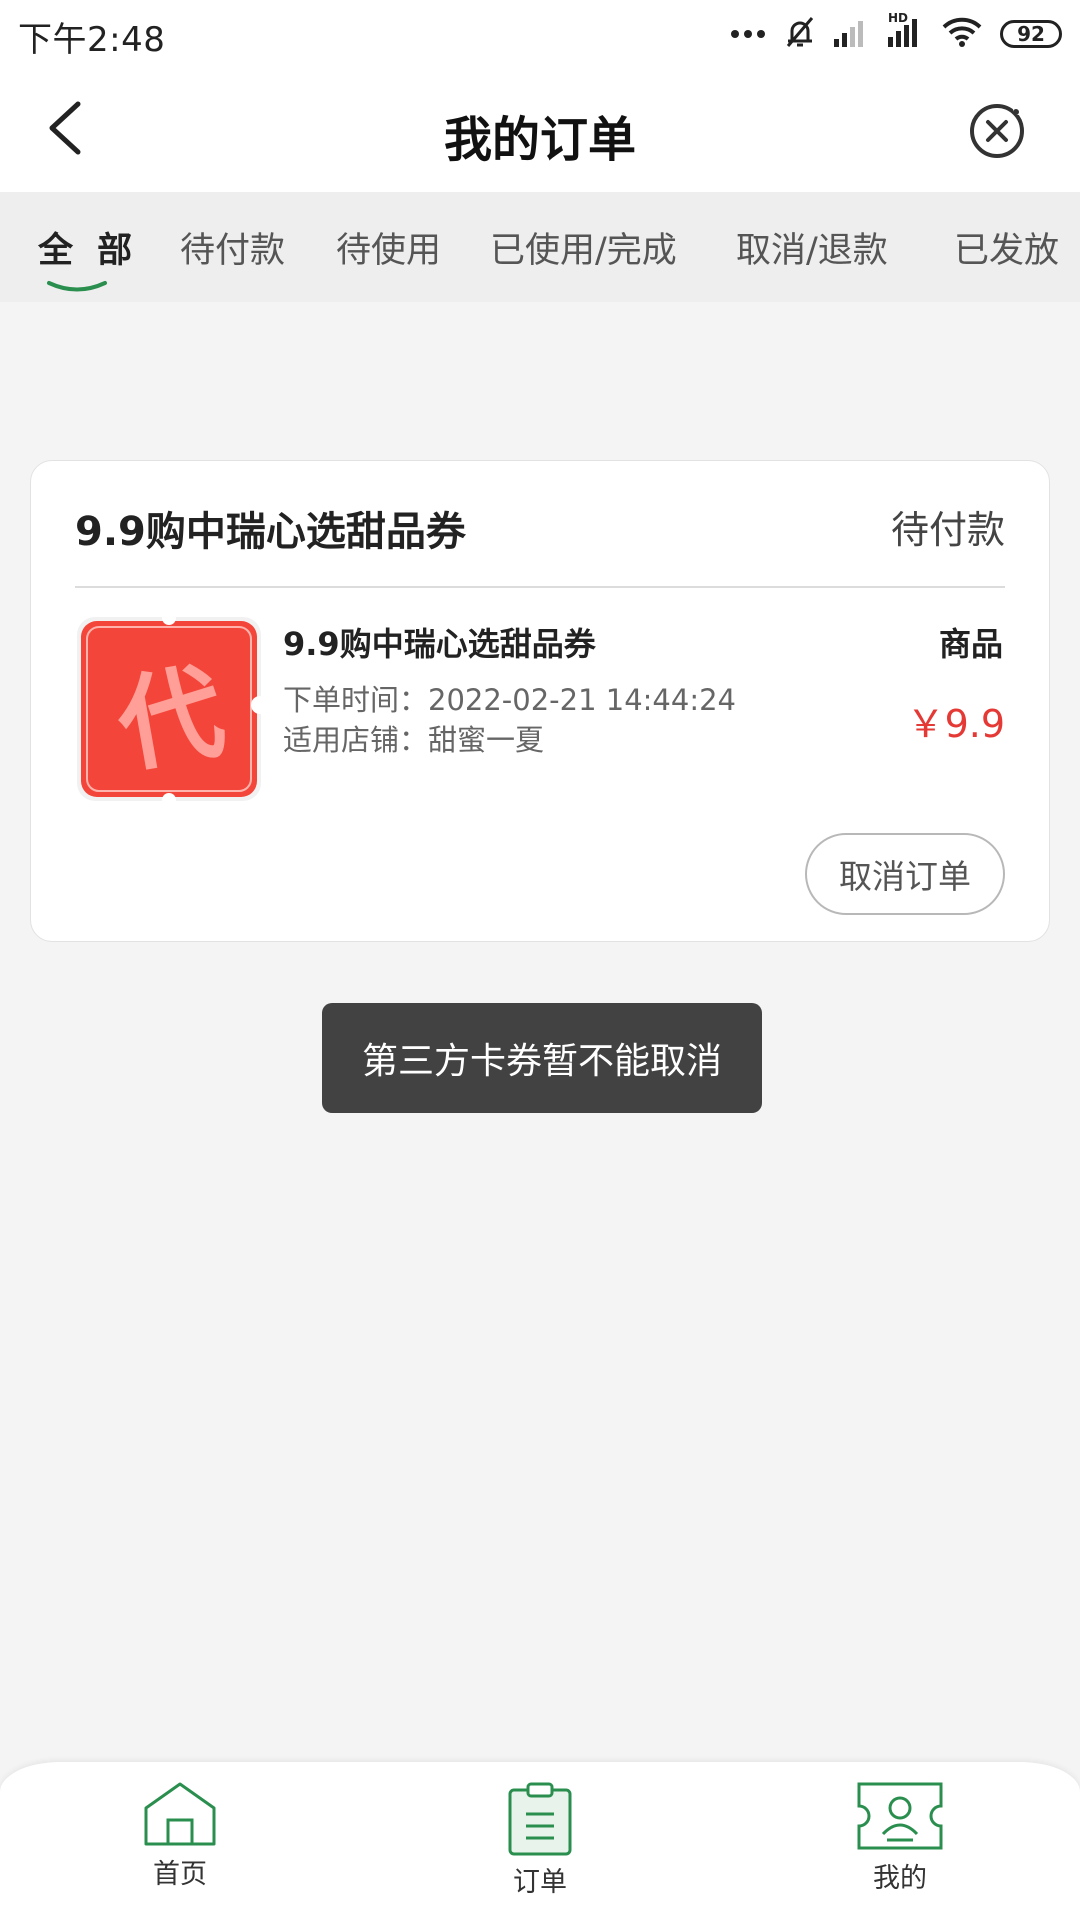 The width and height of the screenshot is (1080, 1920). I want to click on bottom-tab-profile: 我的, so click(900, 1837).